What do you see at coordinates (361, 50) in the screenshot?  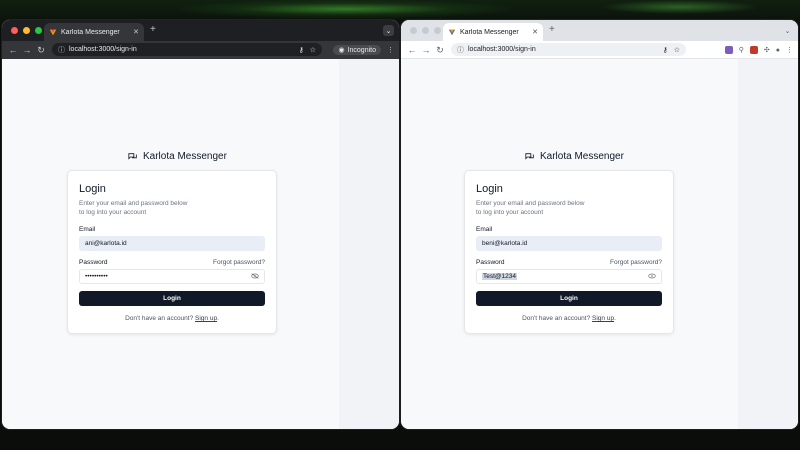 I see `incognito-label: Incognito` at bounding box center [361, 50].